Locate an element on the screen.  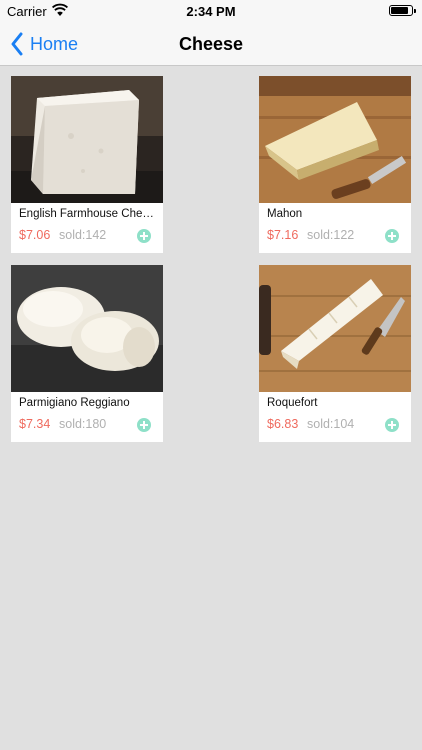
product-card: English Farmhouse Cheddar $7.06 sold:142 is located at coordinates (87, 164).